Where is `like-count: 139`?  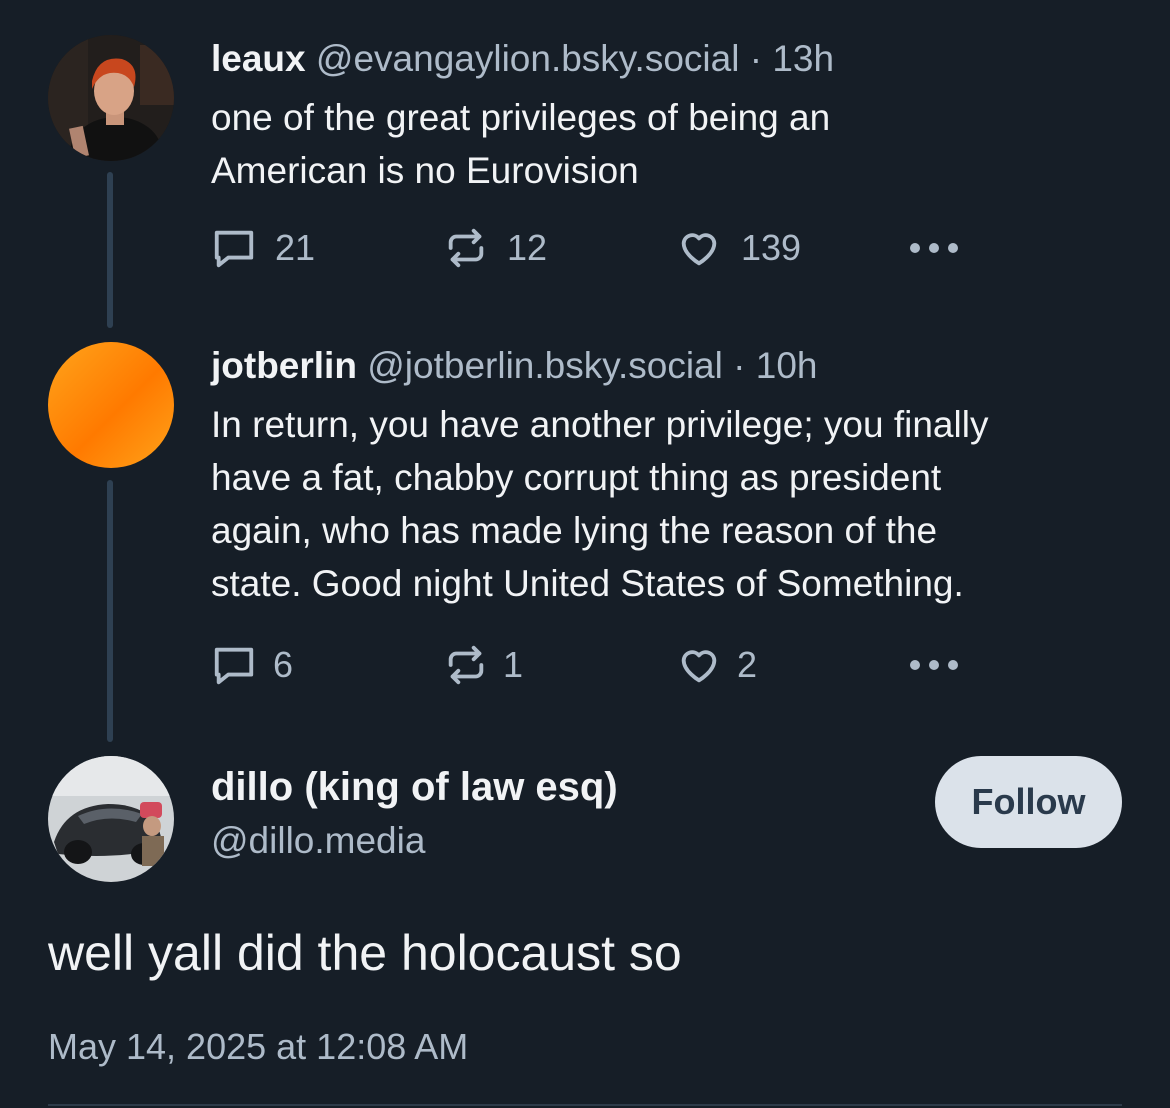 like-count: 139 is located at coordinates (771, 247).